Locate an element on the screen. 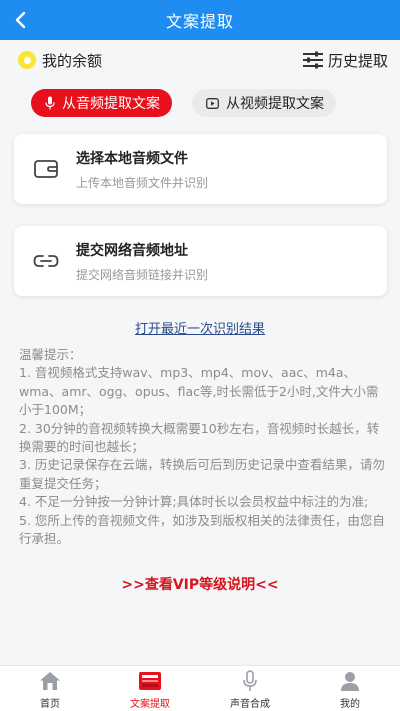  coin-icon is located at coordinates (27, 60).